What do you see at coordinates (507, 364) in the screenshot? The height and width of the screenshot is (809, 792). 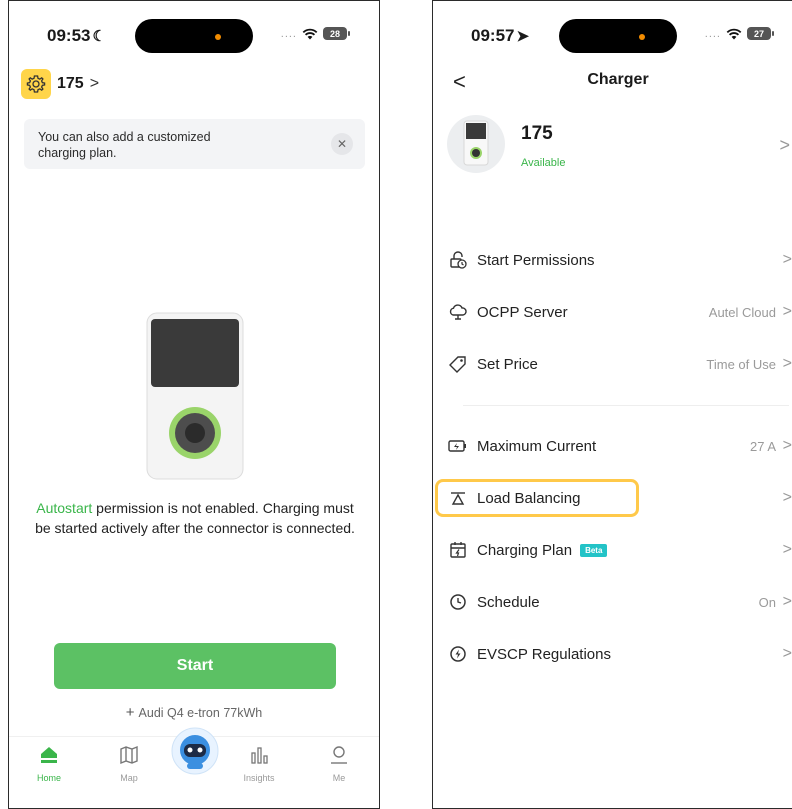 I see `row-label: Set Price` at bounding box center [507, 364].